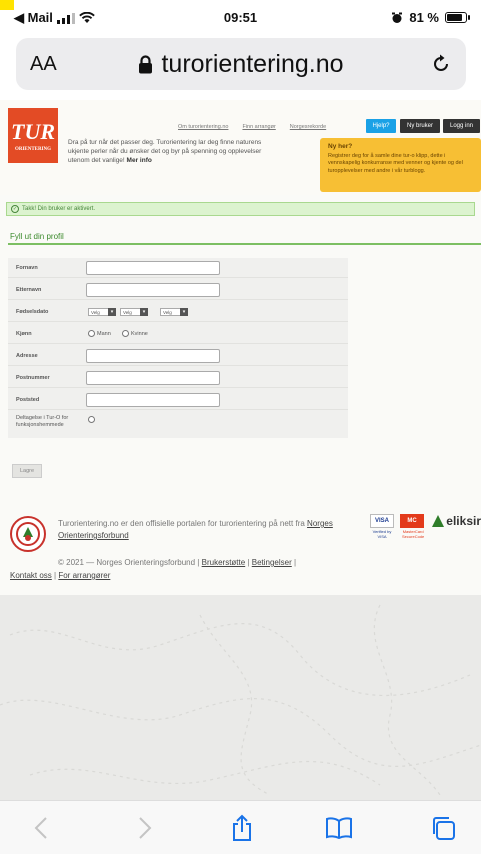 The height and width of the screenshot is (854, 481). What do you see at coordinates (31, 575) in the screenshot?
I see `contact-link: Kontakt oss` at bounding box center [31, 575].